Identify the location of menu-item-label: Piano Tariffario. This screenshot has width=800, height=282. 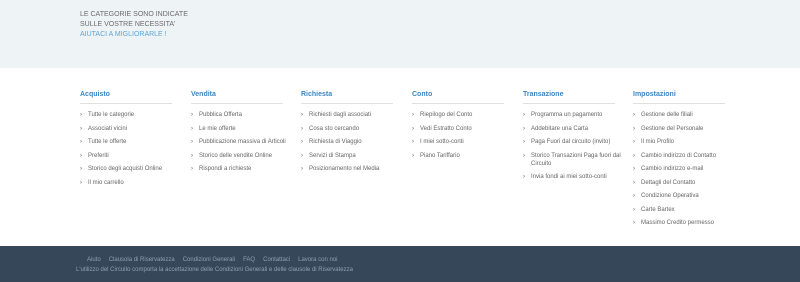
(440, 155).